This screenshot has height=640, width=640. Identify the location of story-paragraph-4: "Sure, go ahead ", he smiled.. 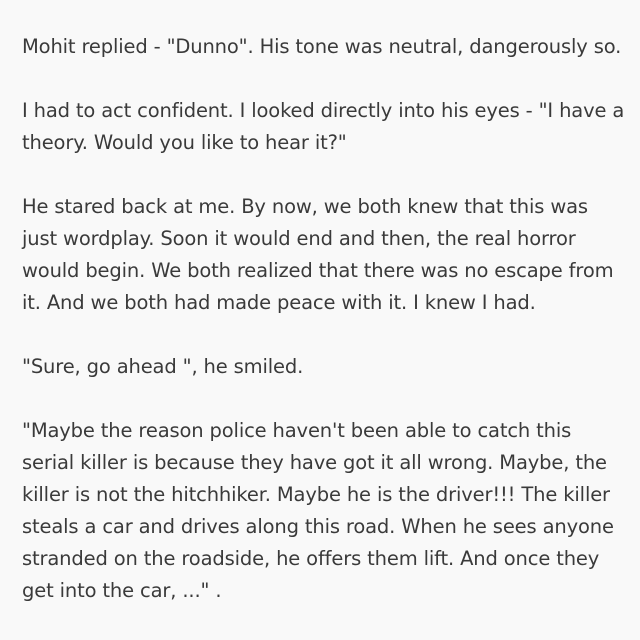
(163, 366).